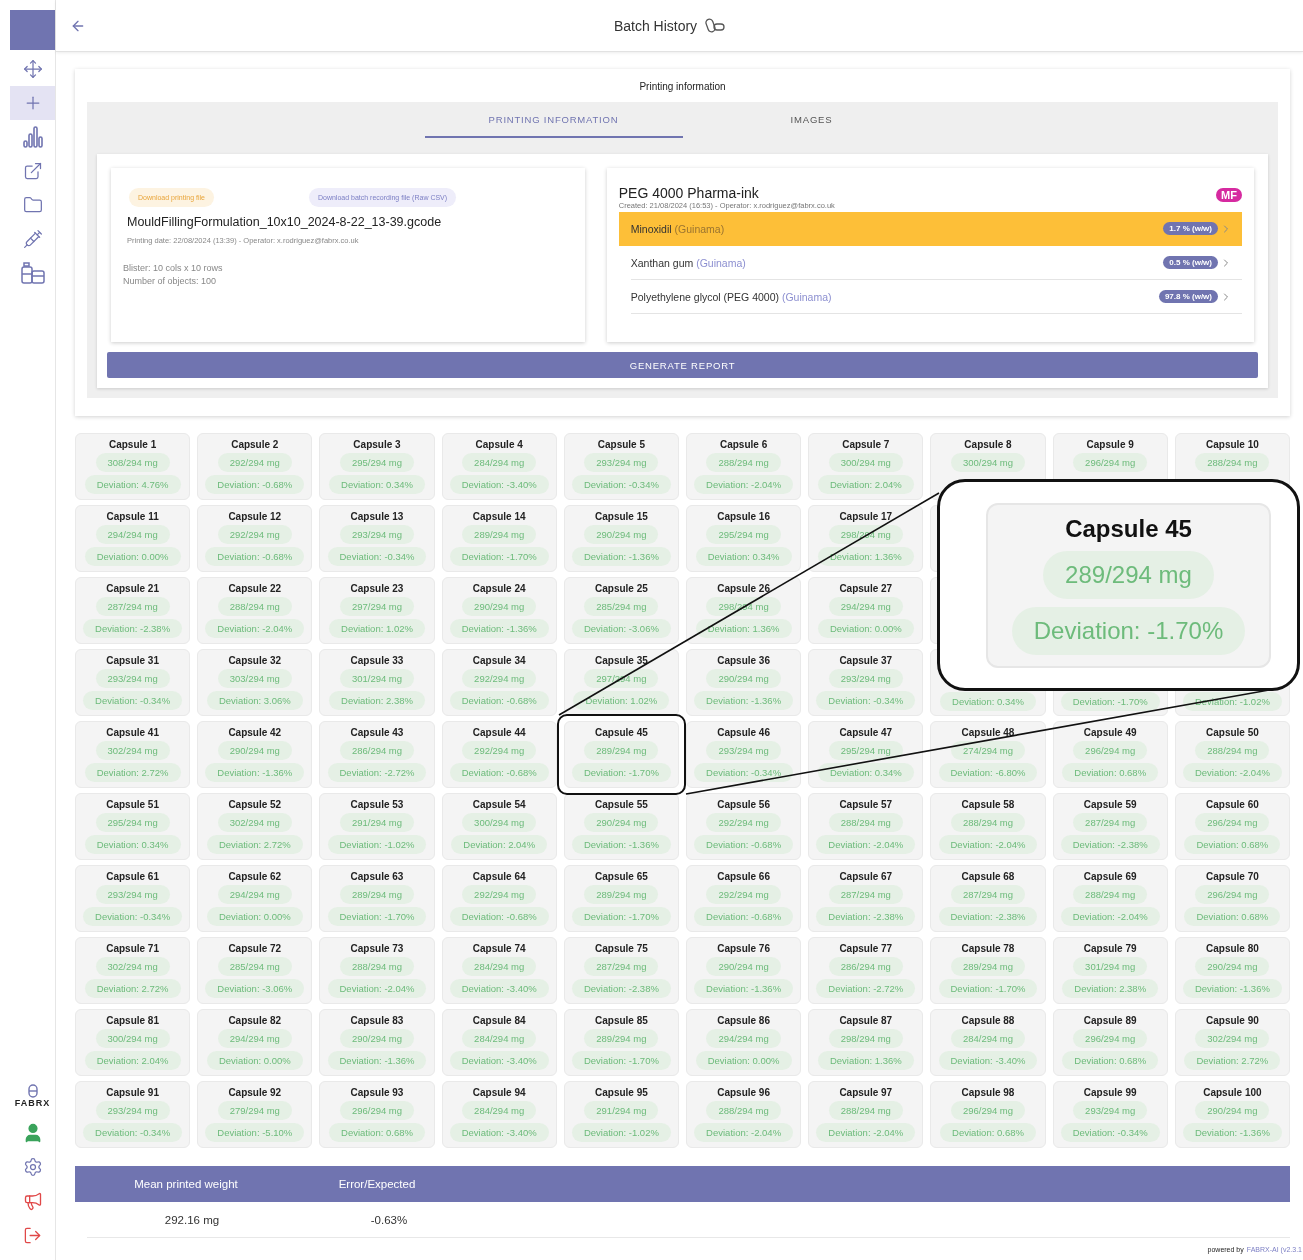 The image size is (1303, 1260). Describe the element at coordinates (132, 1020) in the screenshot. I see `capsule-name: Capsule 81` at that location.